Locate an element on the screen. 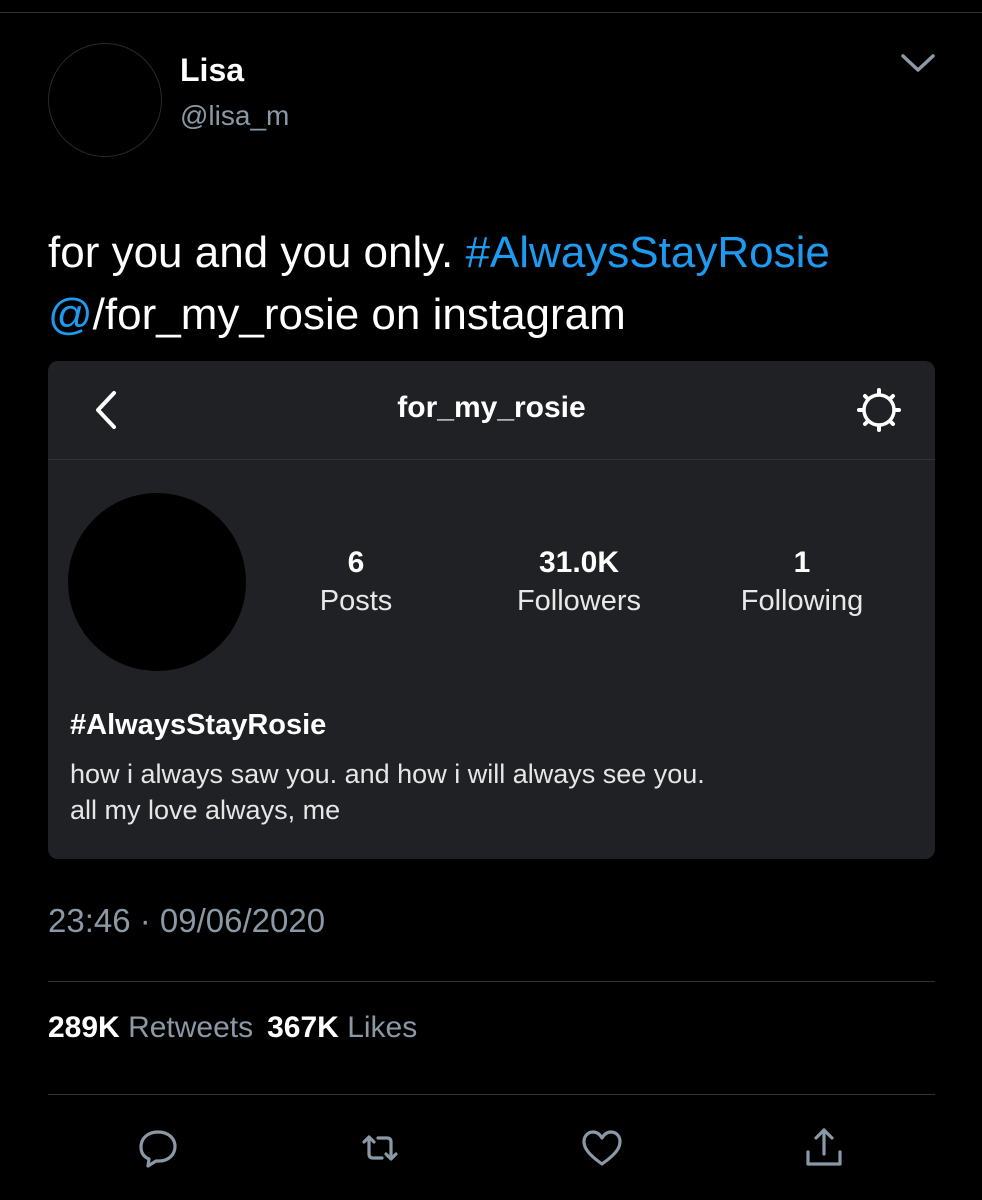 This screenshot has width=982, height=1200. stat-posts: 6 Posts is located at coordinates (356, 583).